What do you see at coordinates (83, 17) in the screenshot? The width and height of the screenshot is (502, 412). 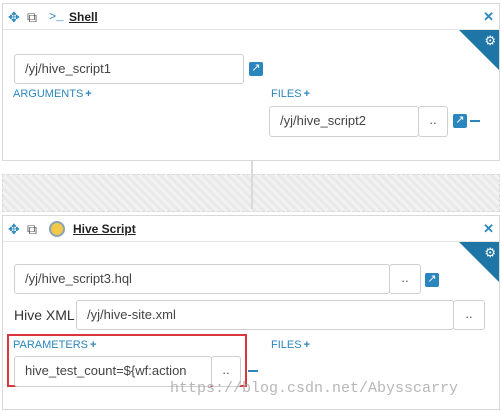 I see `shell-title: Shell` at bounding box center [83, 17].